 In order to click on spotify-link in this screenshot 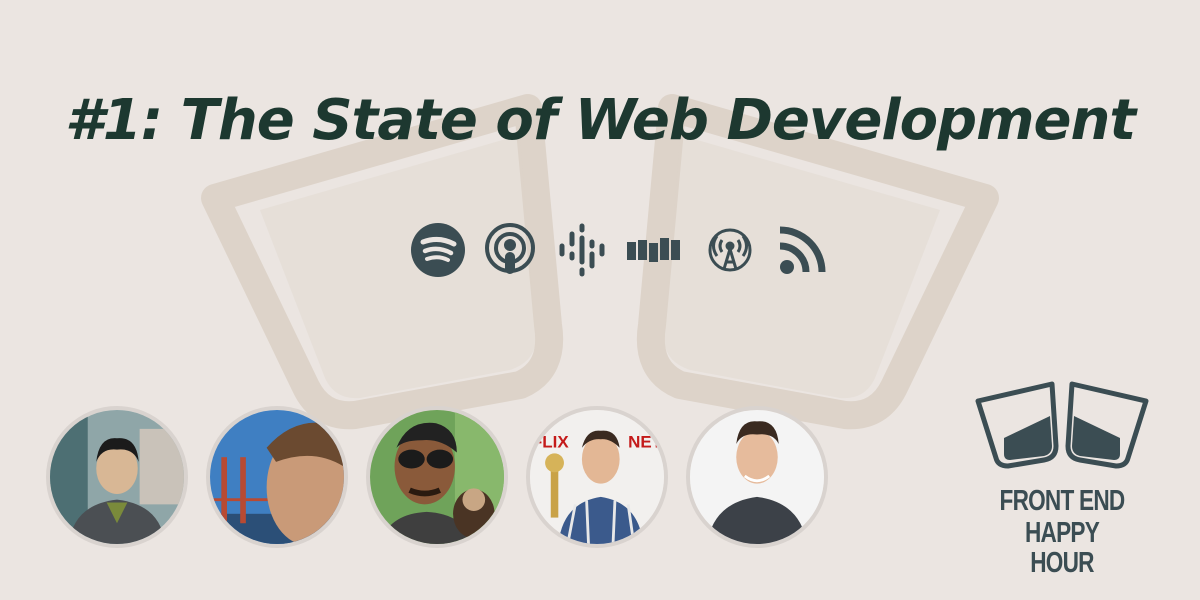, I will do `click(438, 250)`.